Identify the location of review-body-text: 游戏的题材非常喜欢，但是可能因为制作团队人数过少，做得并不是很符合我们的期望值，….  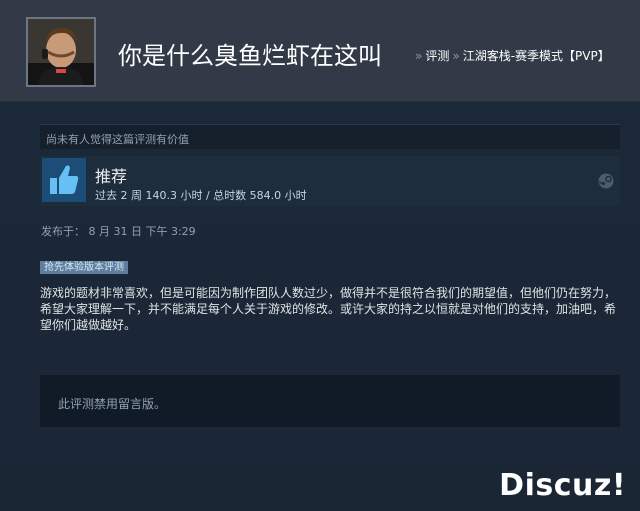
(328, 309).